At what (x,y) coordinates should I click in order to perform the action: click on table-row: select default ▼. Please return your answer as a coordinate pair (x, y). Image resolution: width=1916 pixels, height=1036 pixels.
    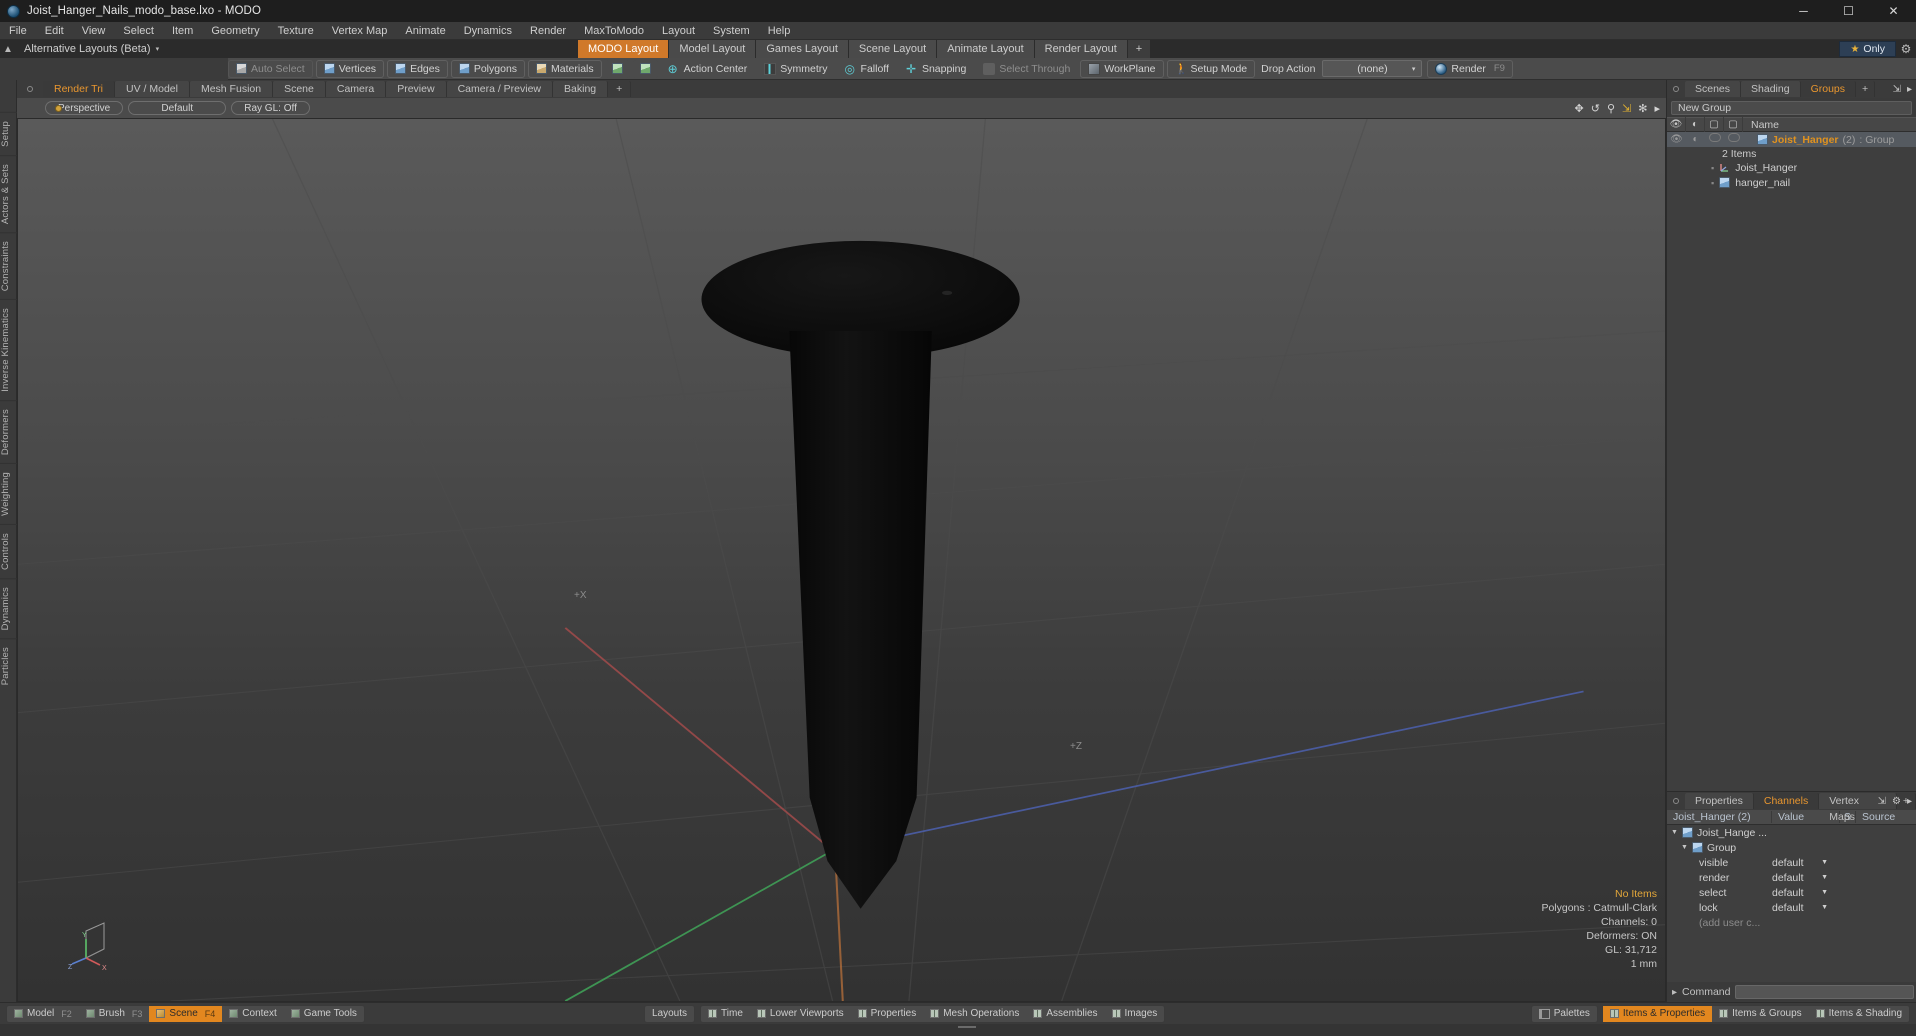
    Looking at the image, I should click on (1791, 892).